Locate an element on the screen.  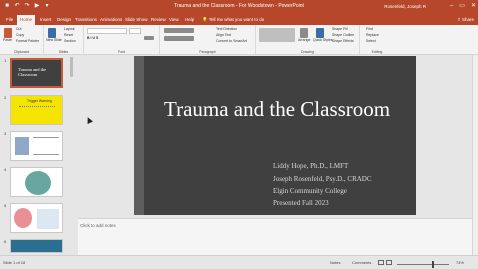
shapes-gallery is located at coordinates (277, 35).